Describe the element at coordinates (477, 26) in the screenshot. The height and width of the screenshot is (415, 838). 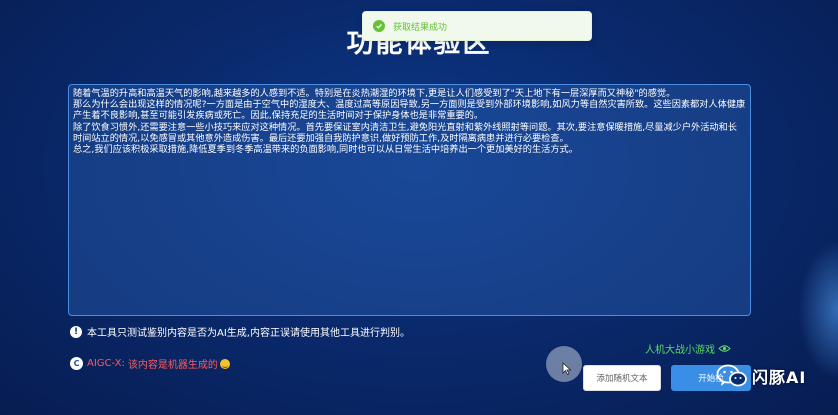
I see `success-toast: 获取结果成功` at that location.